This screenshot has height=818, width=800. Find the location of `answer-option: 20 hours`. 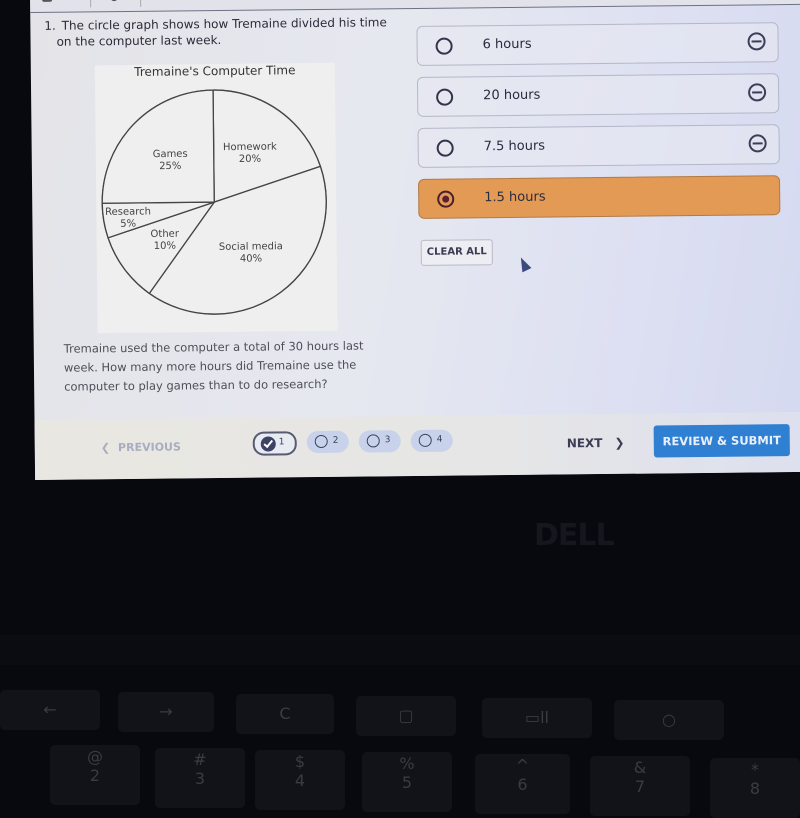

answer-option: 20 hours is located at coordinates (598, 95).